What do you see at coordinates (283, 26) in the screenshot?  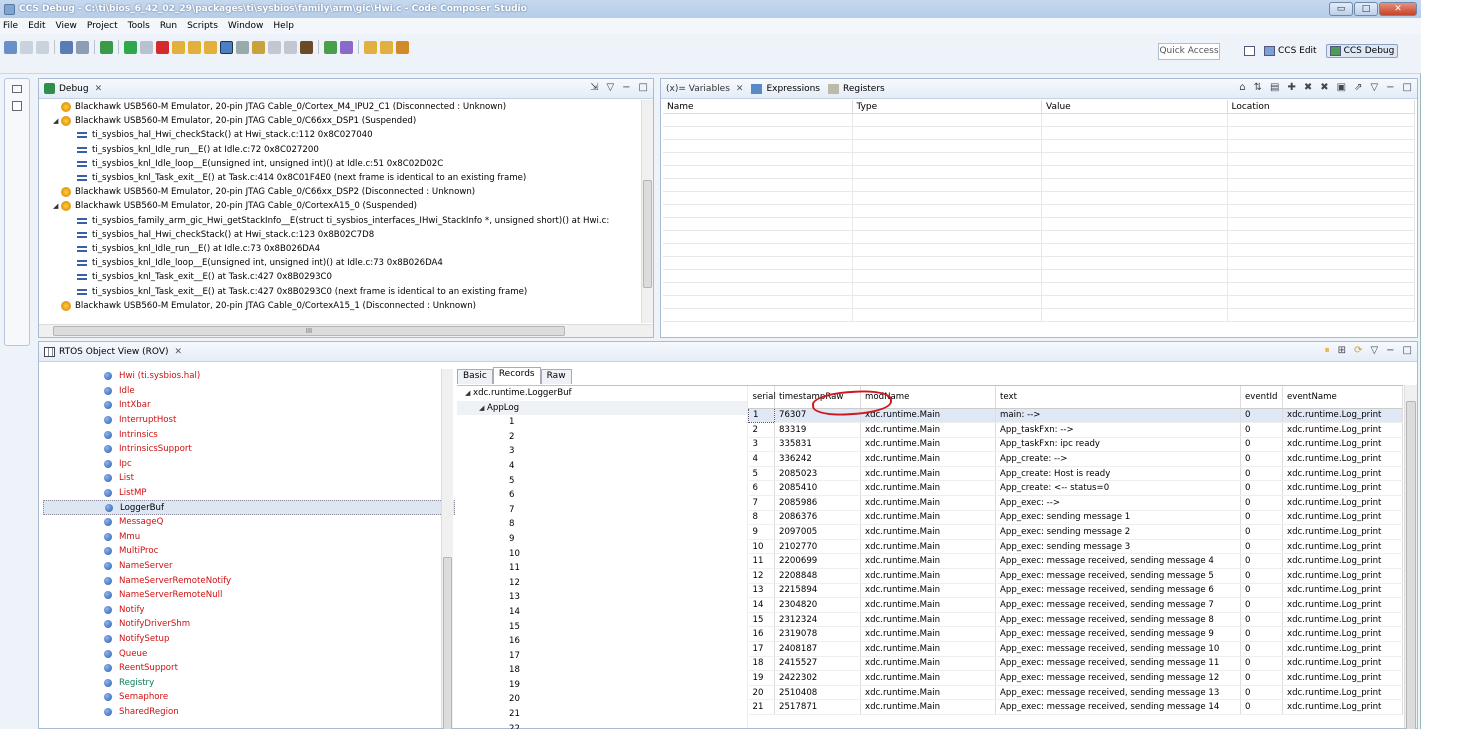 I see `menu-help: Help` at bounding box center [283, 26].